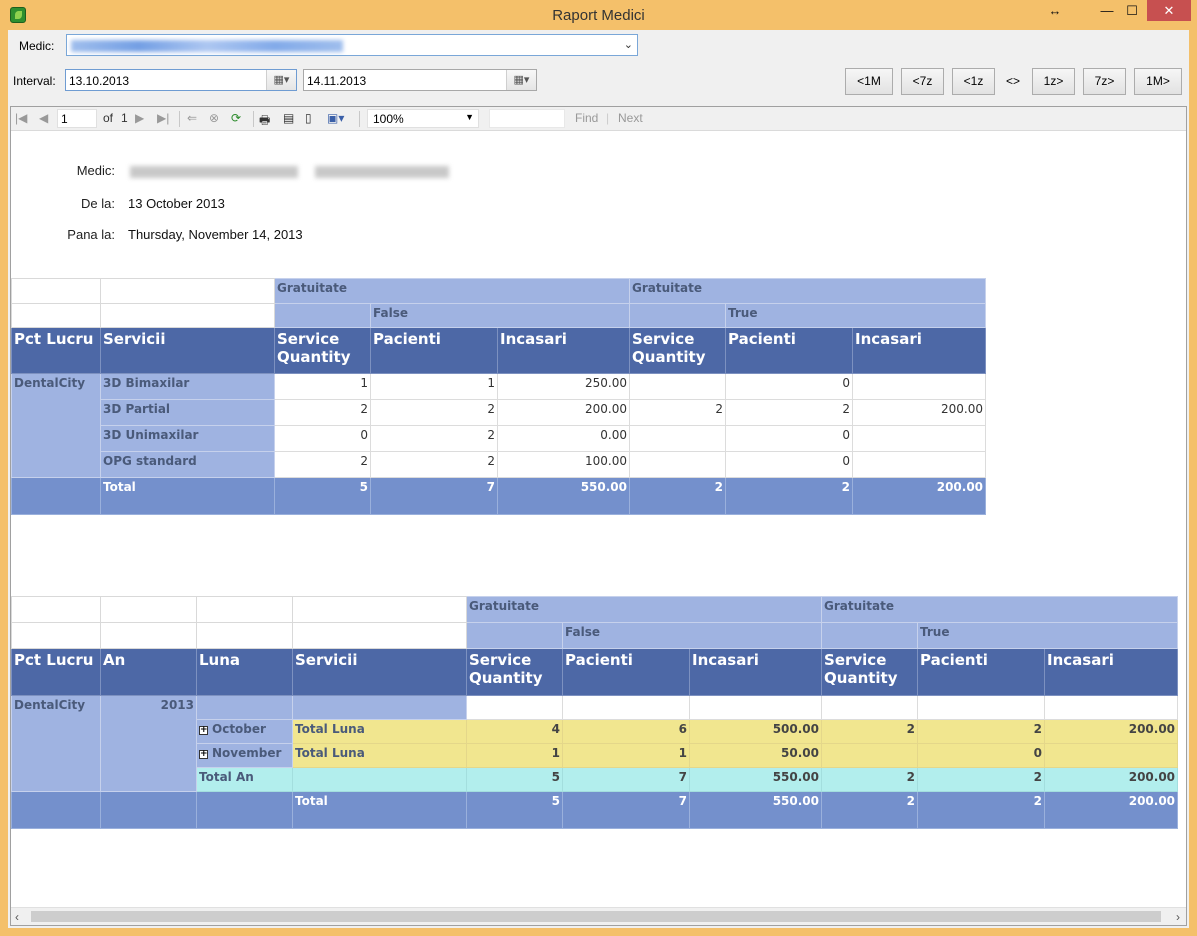  What do you see at coordinates (922, 81) in the screenshot?
I see `prev-week-button: <7z` at bounding box center [922, 81].